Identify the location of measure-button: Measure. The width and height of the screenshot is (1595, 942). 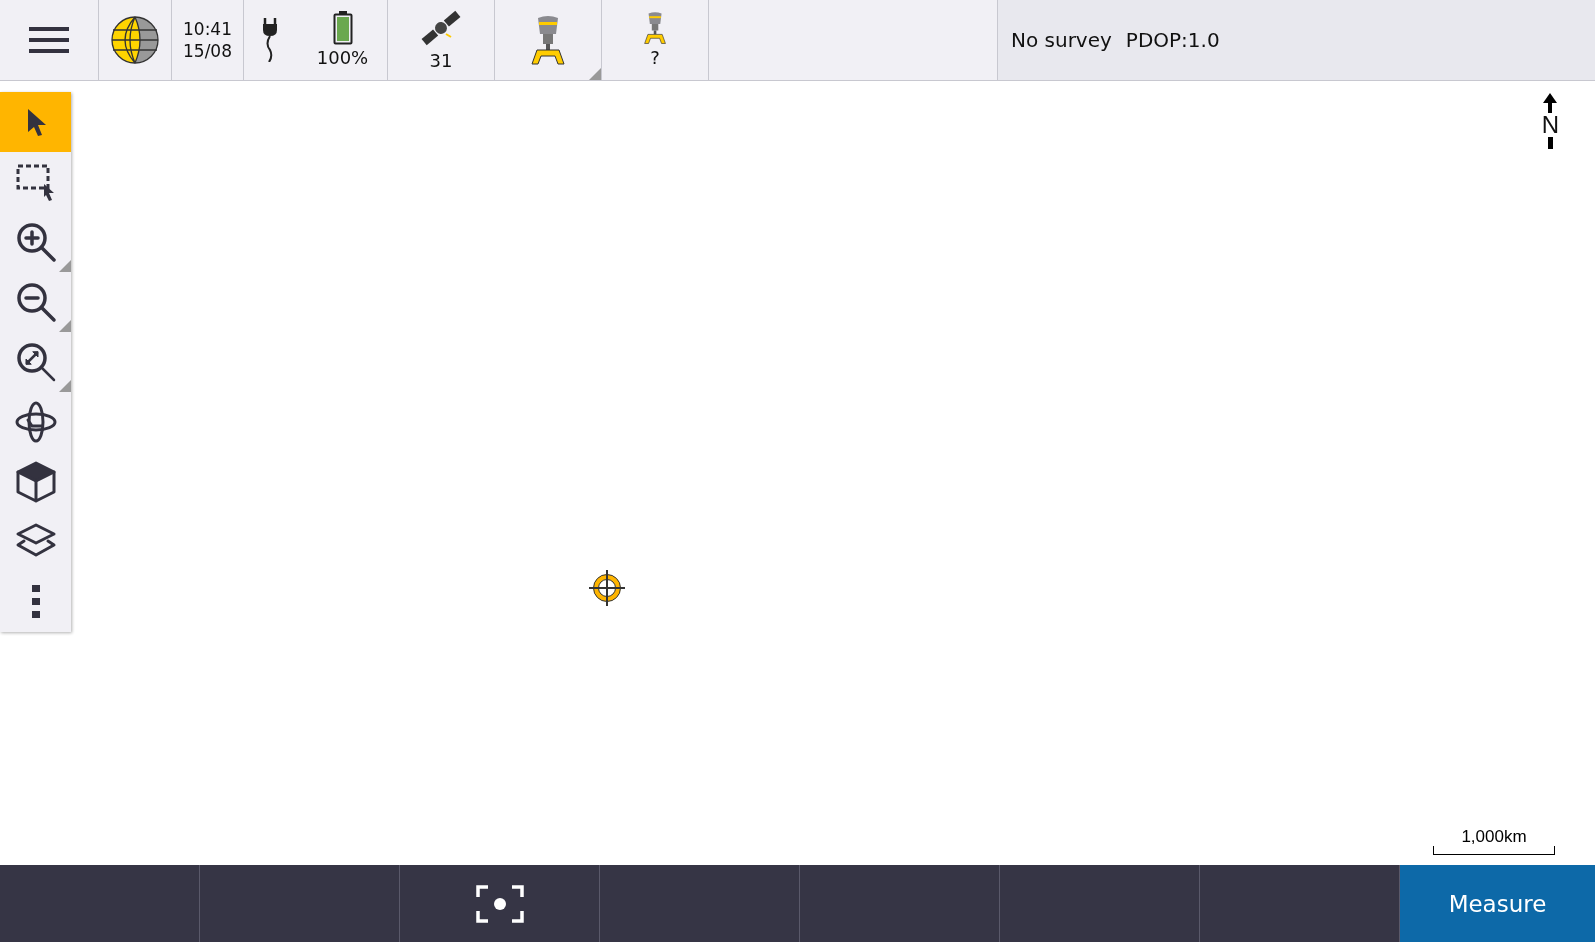
(1497, 903).